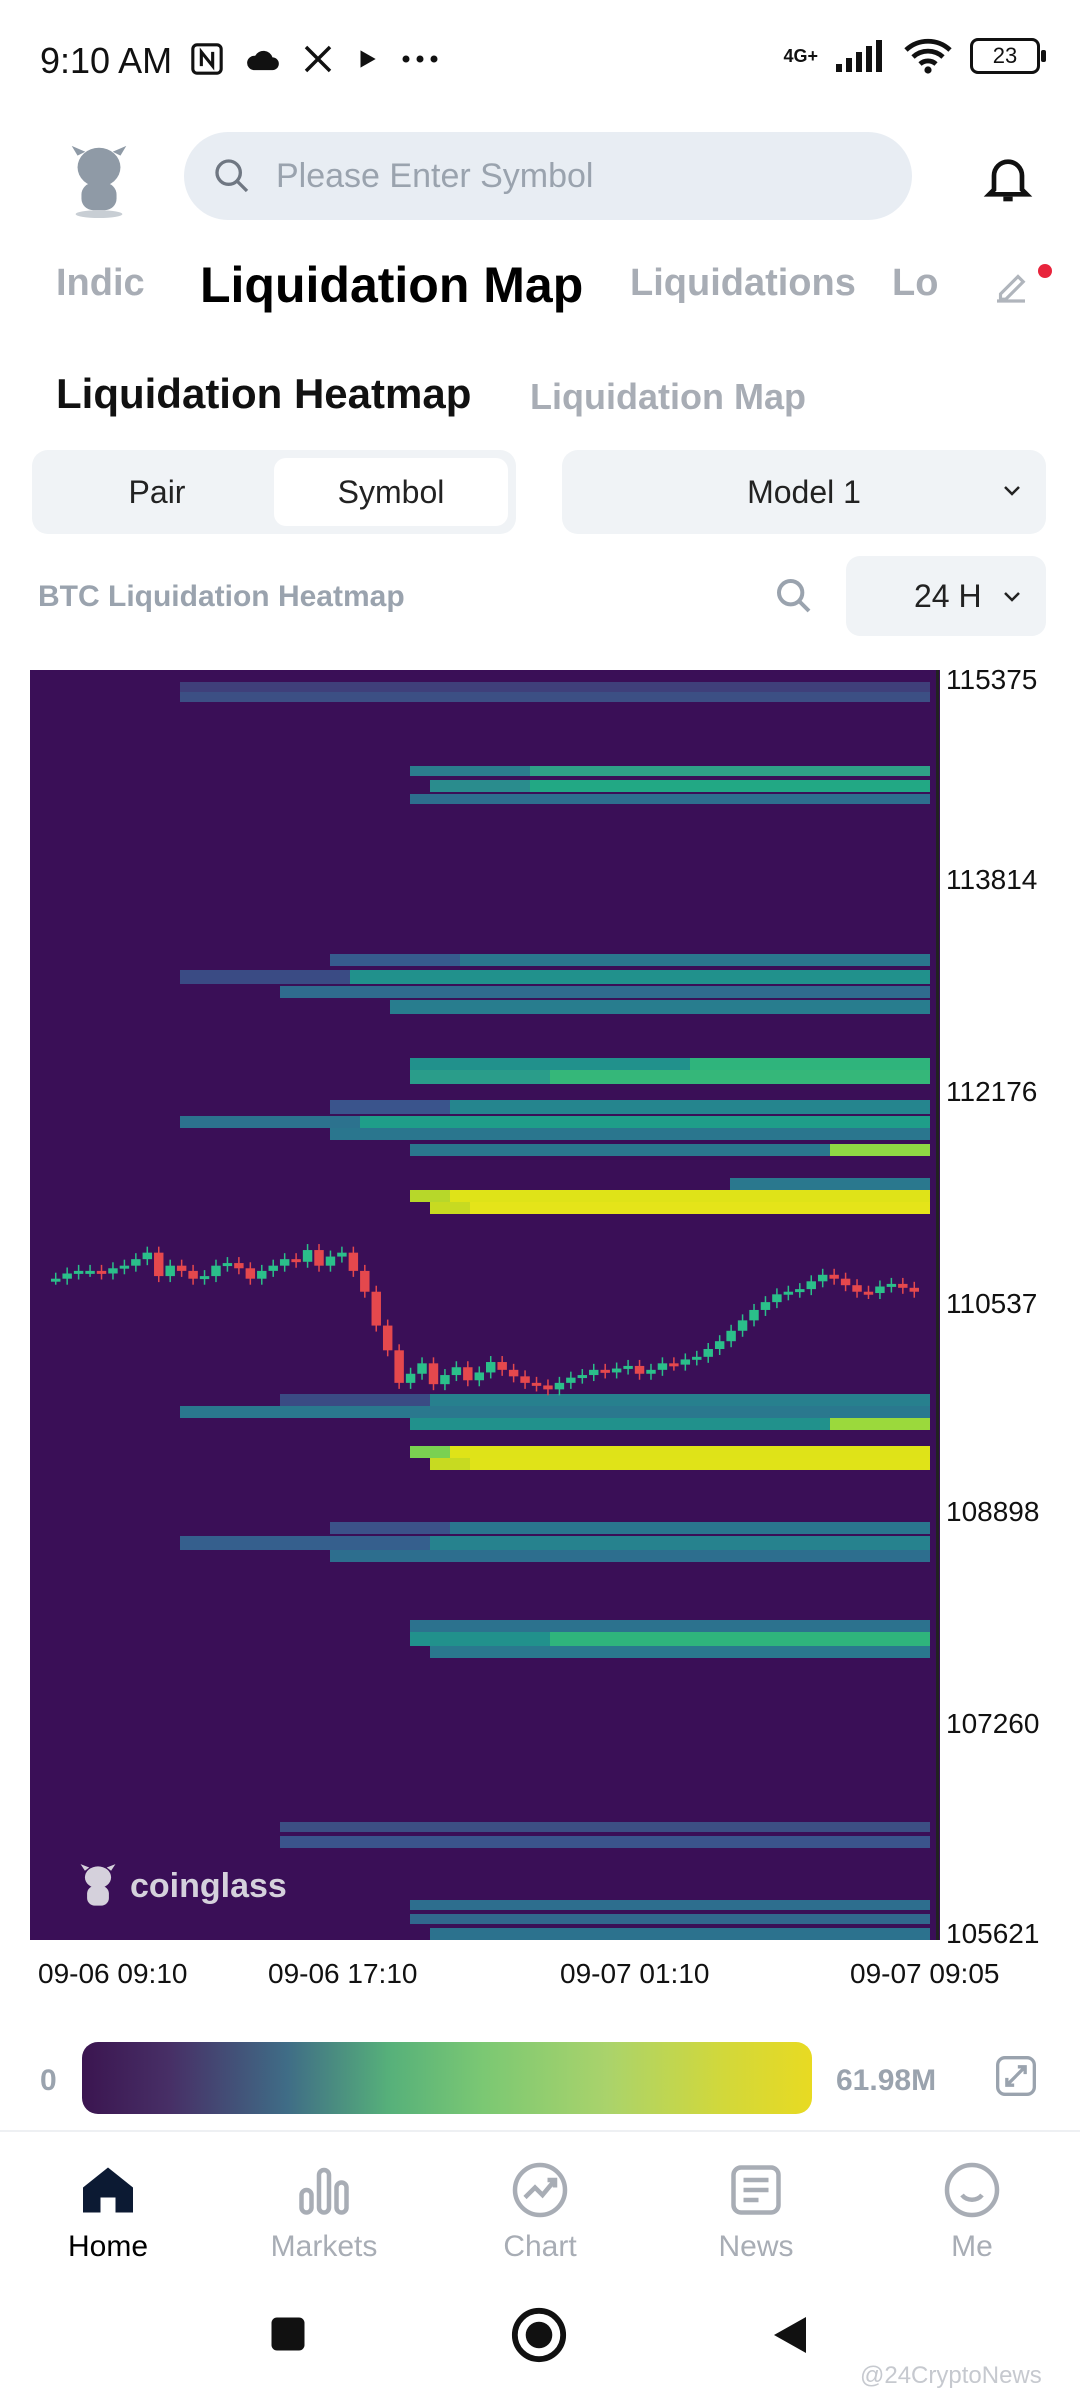 Image resolution: width=1080 pixels, height=2400 pixels. I want to click on fullscreen-icon, so click(1016, 2076).